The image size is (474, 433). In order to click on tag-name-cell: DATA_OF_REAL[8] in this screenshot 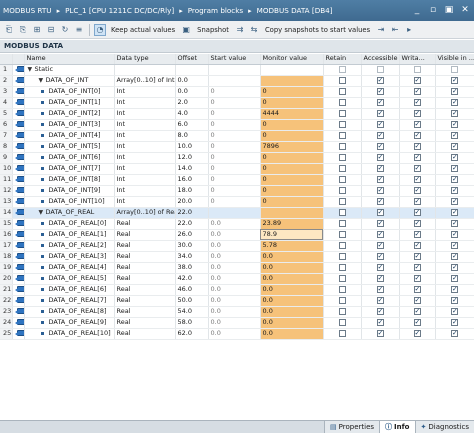, I will do `click(69, 312)`.